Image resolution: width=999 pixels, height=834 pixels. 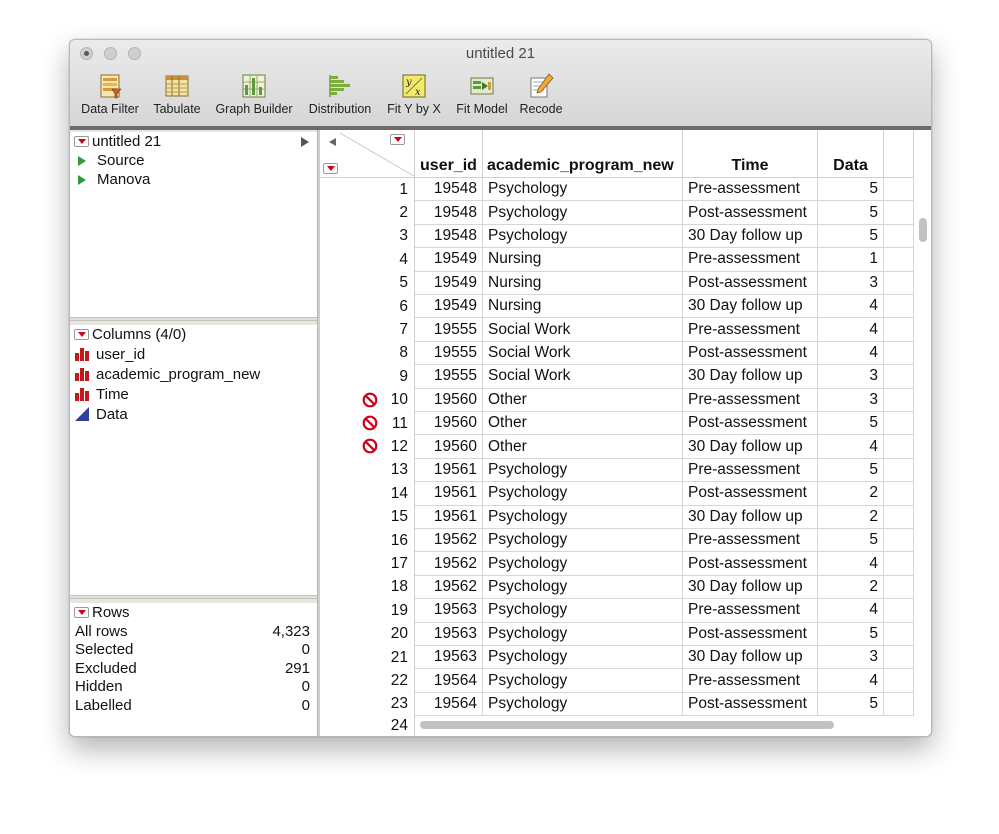 I want to click on table-row: 5 19549 Nursing Post-assessment 3, so click(x=625, y=283).